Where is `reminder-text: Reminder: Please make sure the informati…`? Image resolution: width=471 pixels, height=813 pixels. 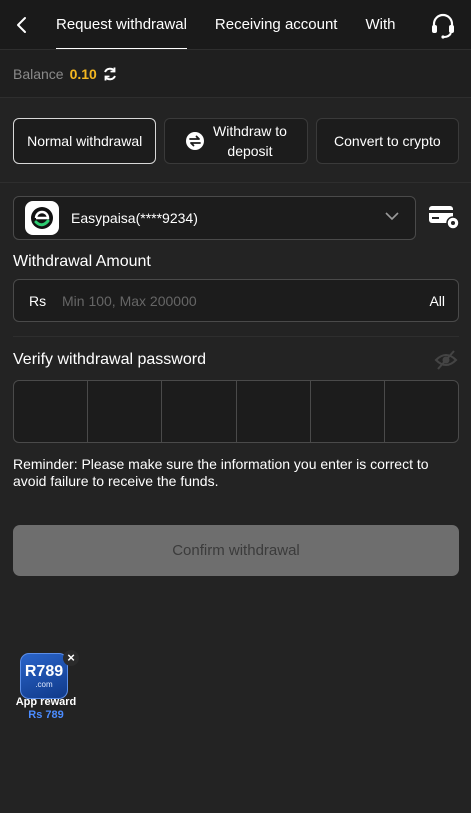 reminder-text: Reminder: Please make sure the informati… is located at coordinates (221, 472).